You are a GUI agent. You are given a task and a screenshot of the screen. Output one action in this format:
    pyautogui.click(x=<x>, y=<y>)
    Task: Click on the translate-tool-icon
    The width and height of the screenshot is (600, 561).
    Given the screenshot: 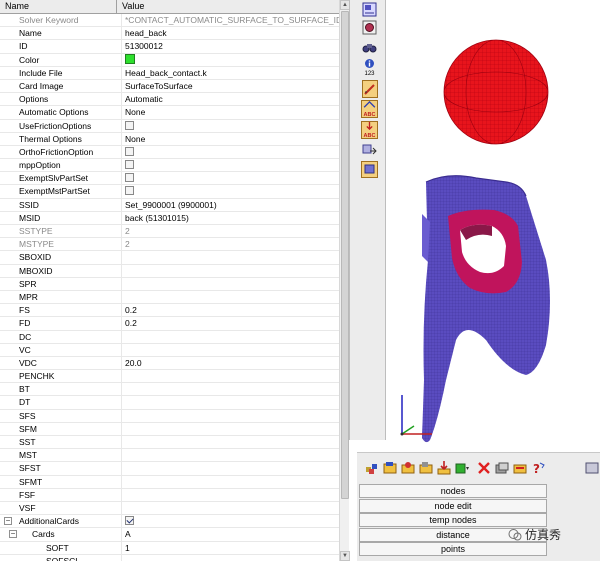 What is the action you would take?
    pyautogui.click(x=369, y=149)
    